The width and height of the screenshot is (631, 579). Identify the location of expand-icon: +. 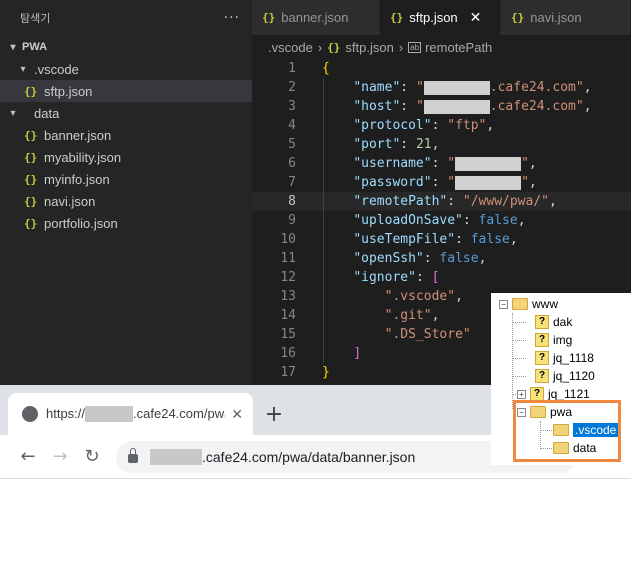
(521, 394).